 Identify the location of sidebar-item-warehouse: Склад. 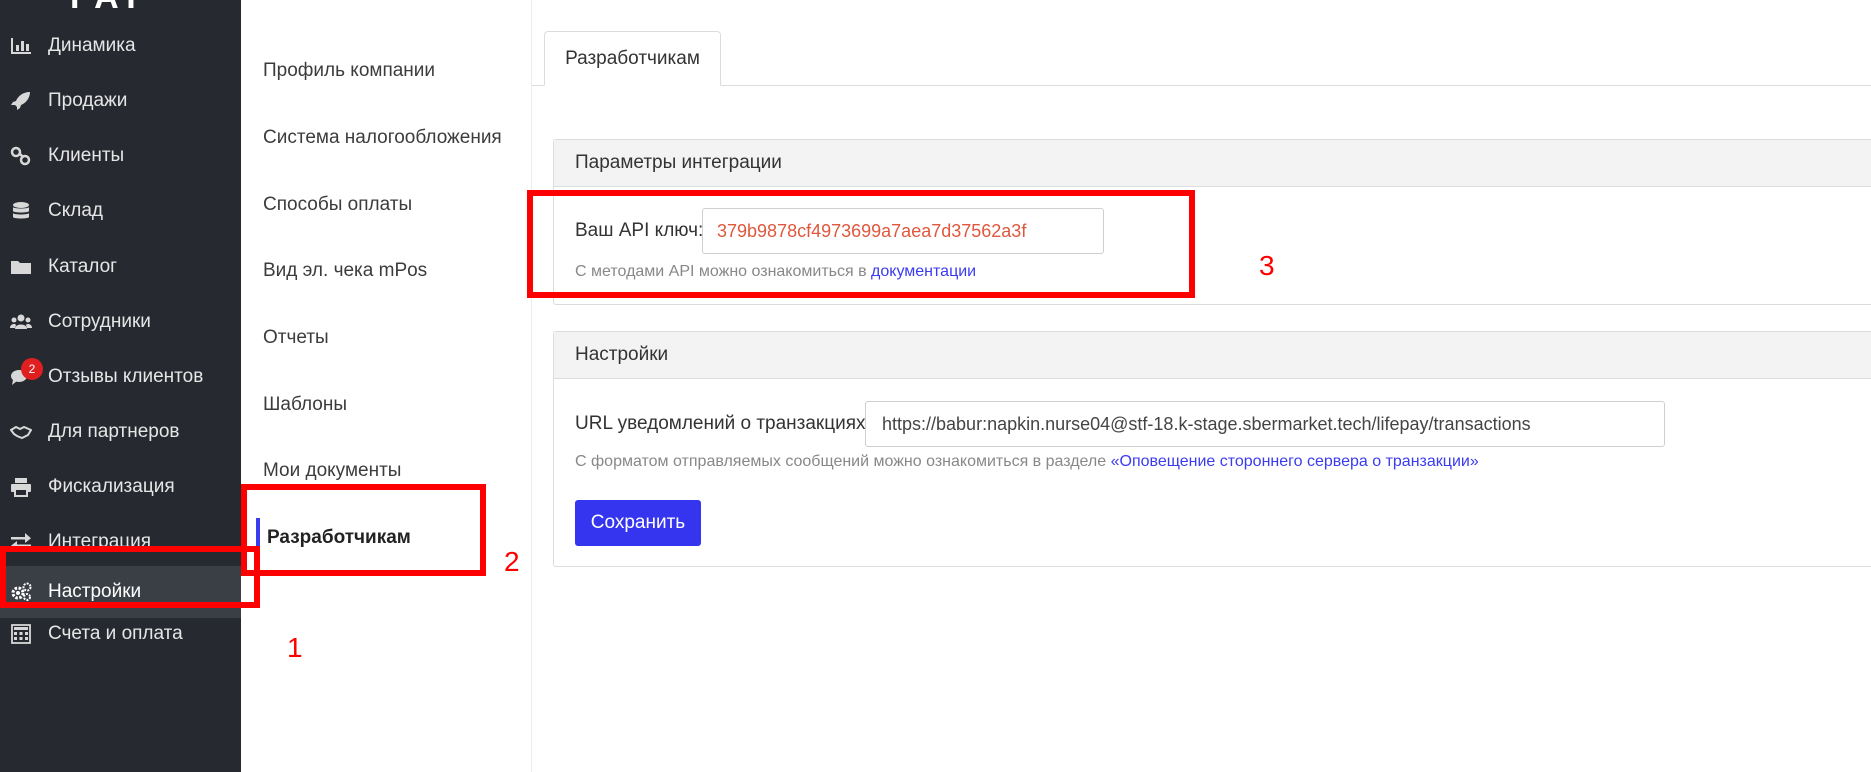
(120, 211).